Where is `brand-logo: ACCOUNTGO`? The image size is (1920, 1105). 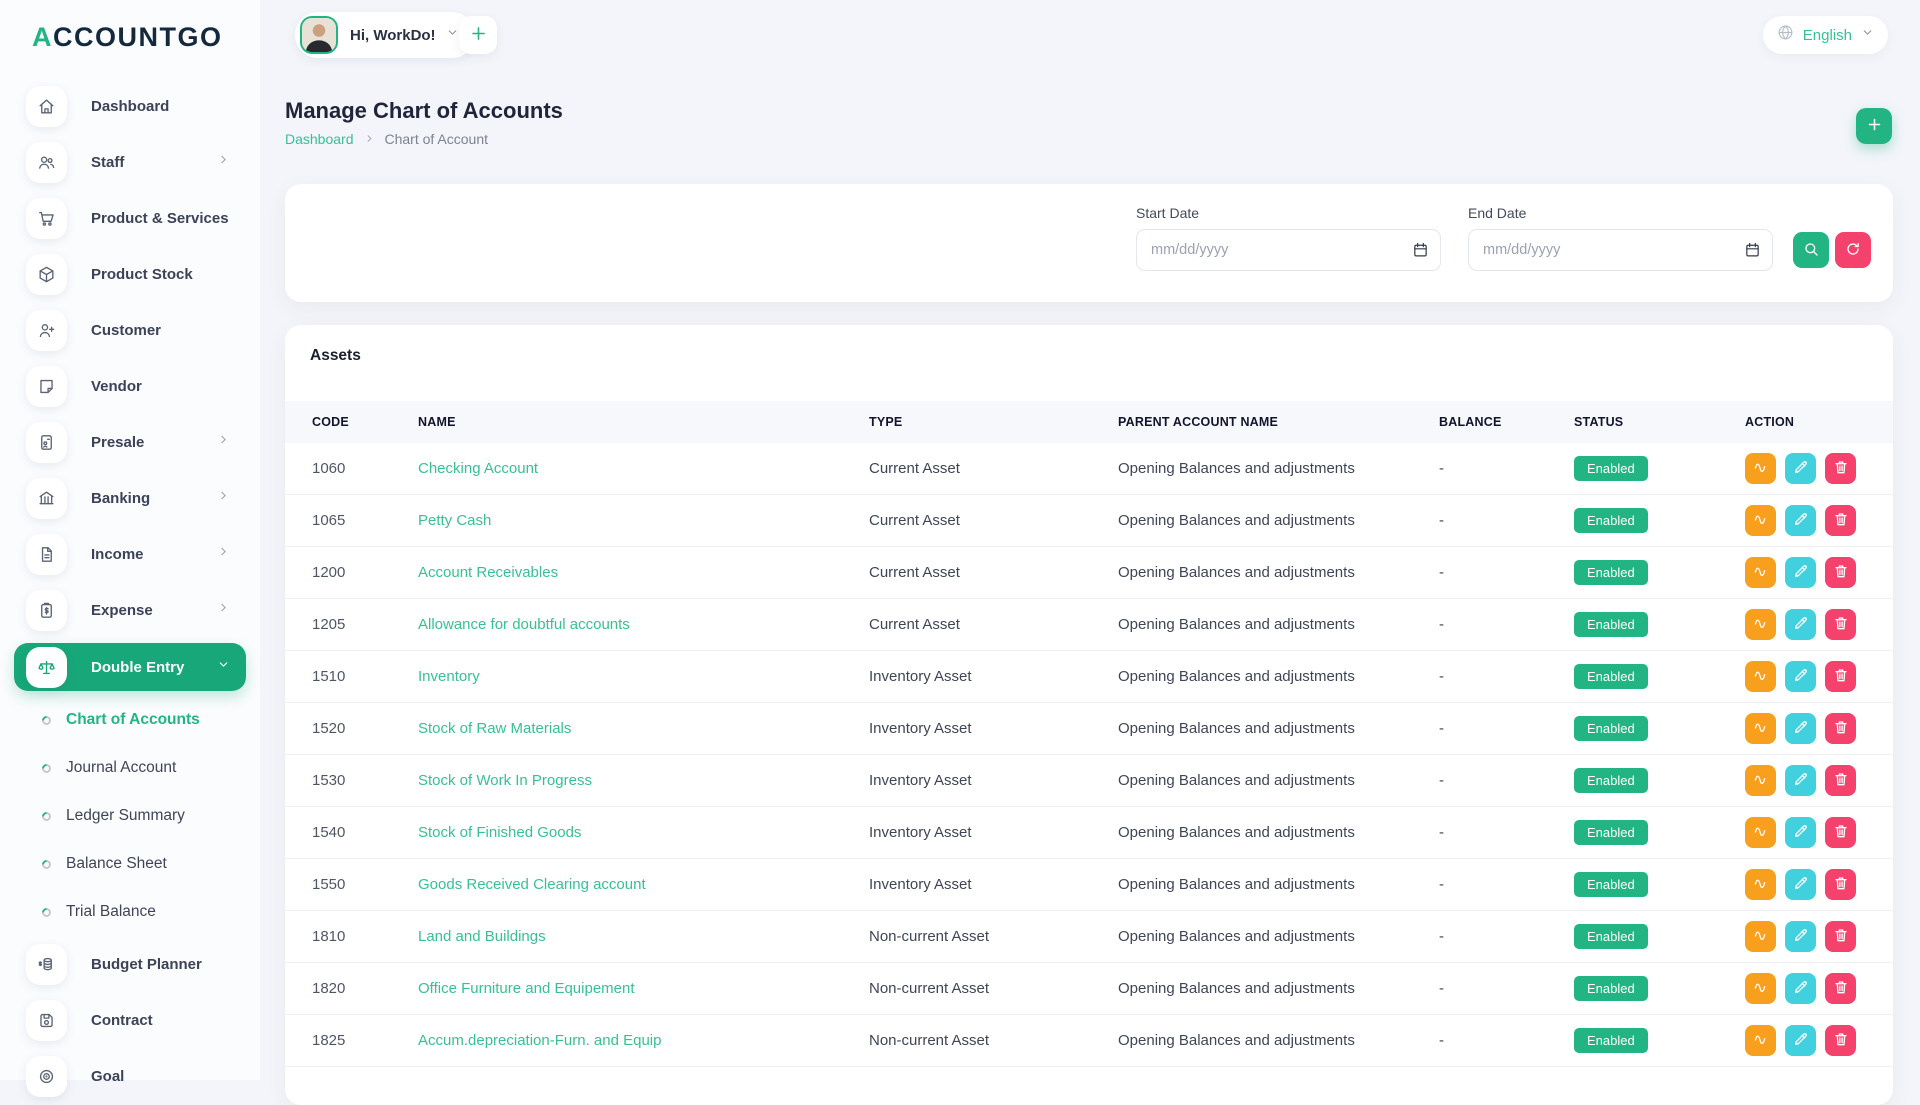
brand-logo: ACCOUNTGO is located at coordinates (127, 37).